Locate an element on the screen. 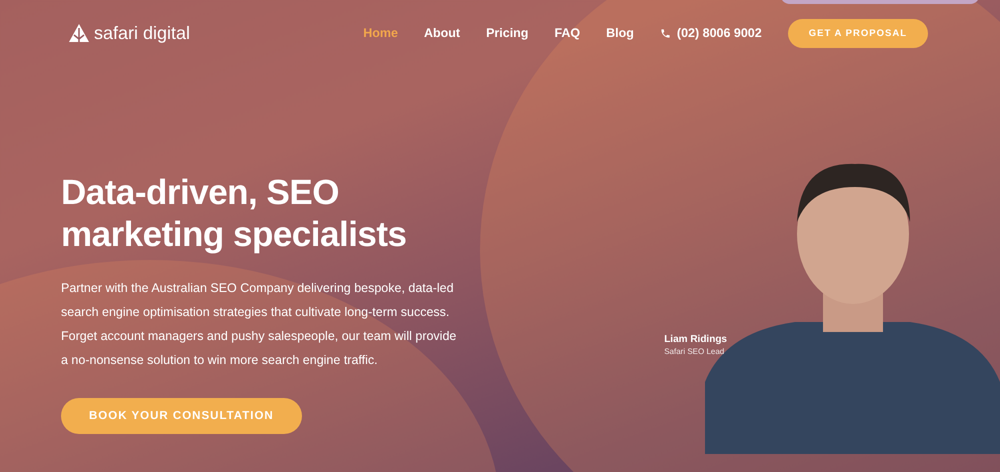 This screenshot has width=1000, height=472. leaf-logo-icon is located at coordinates (79, 33).